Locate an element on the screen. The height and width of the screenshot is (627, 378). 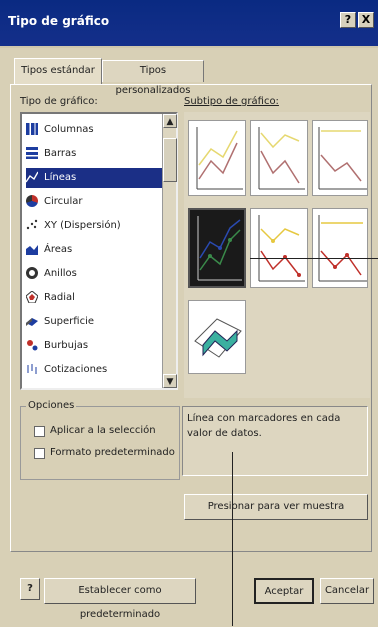
apply-selection-checkbox is located at coordinates (39, 431).